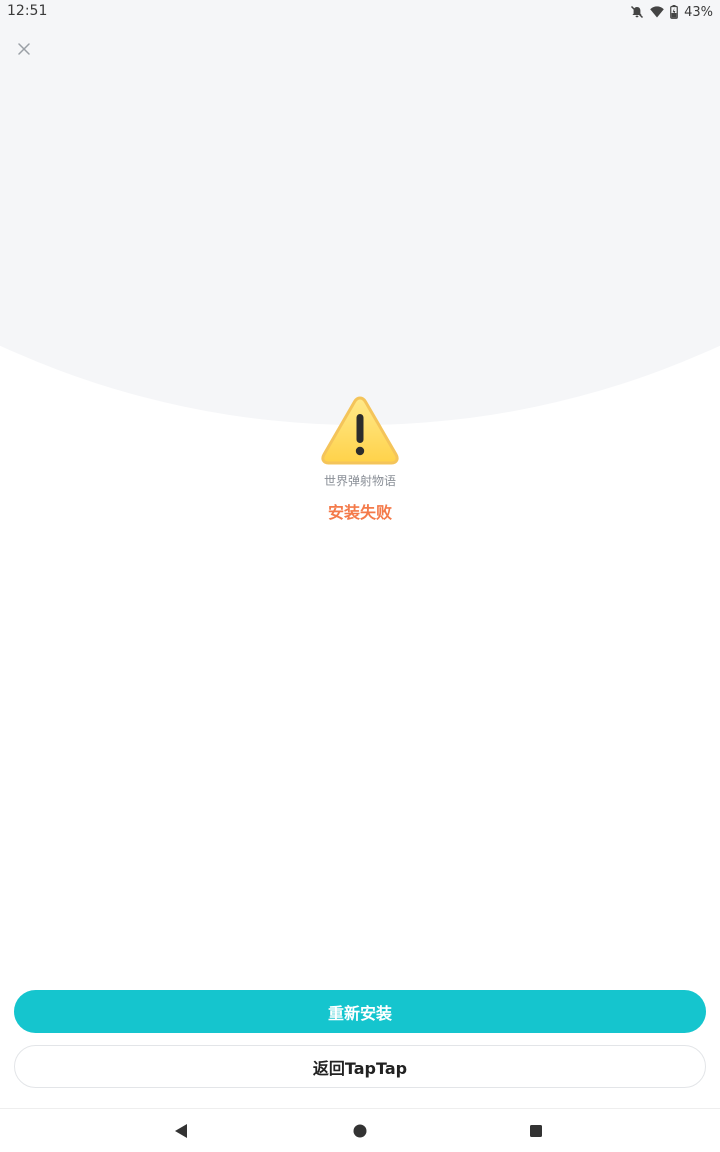 The height and width of the screenshot is (1152, 720). I want to click on status-icons: 43%, so click(671, 12).